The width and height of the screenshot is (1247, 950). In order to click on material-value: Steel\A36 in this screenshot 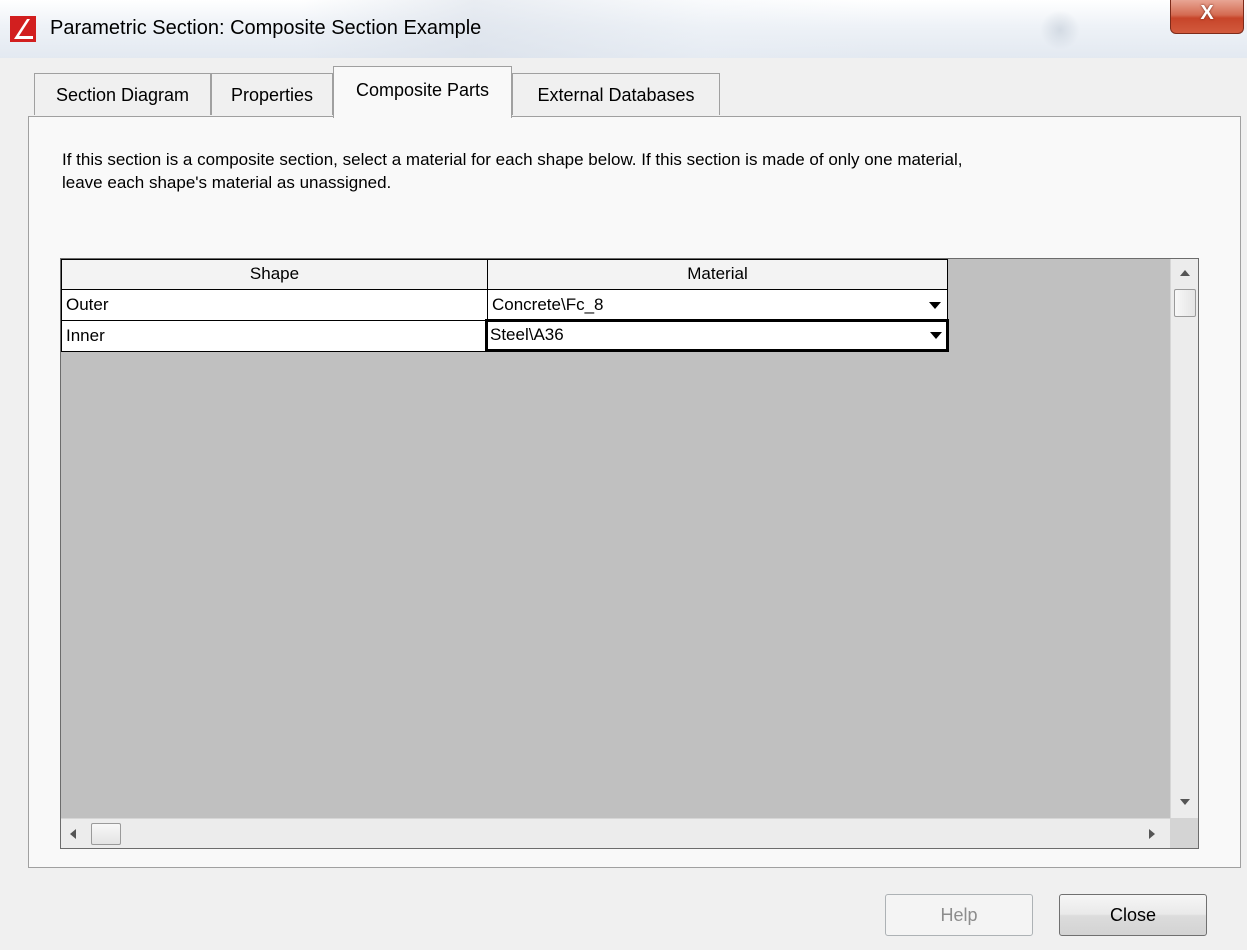, I will do `click(527, 334)`.